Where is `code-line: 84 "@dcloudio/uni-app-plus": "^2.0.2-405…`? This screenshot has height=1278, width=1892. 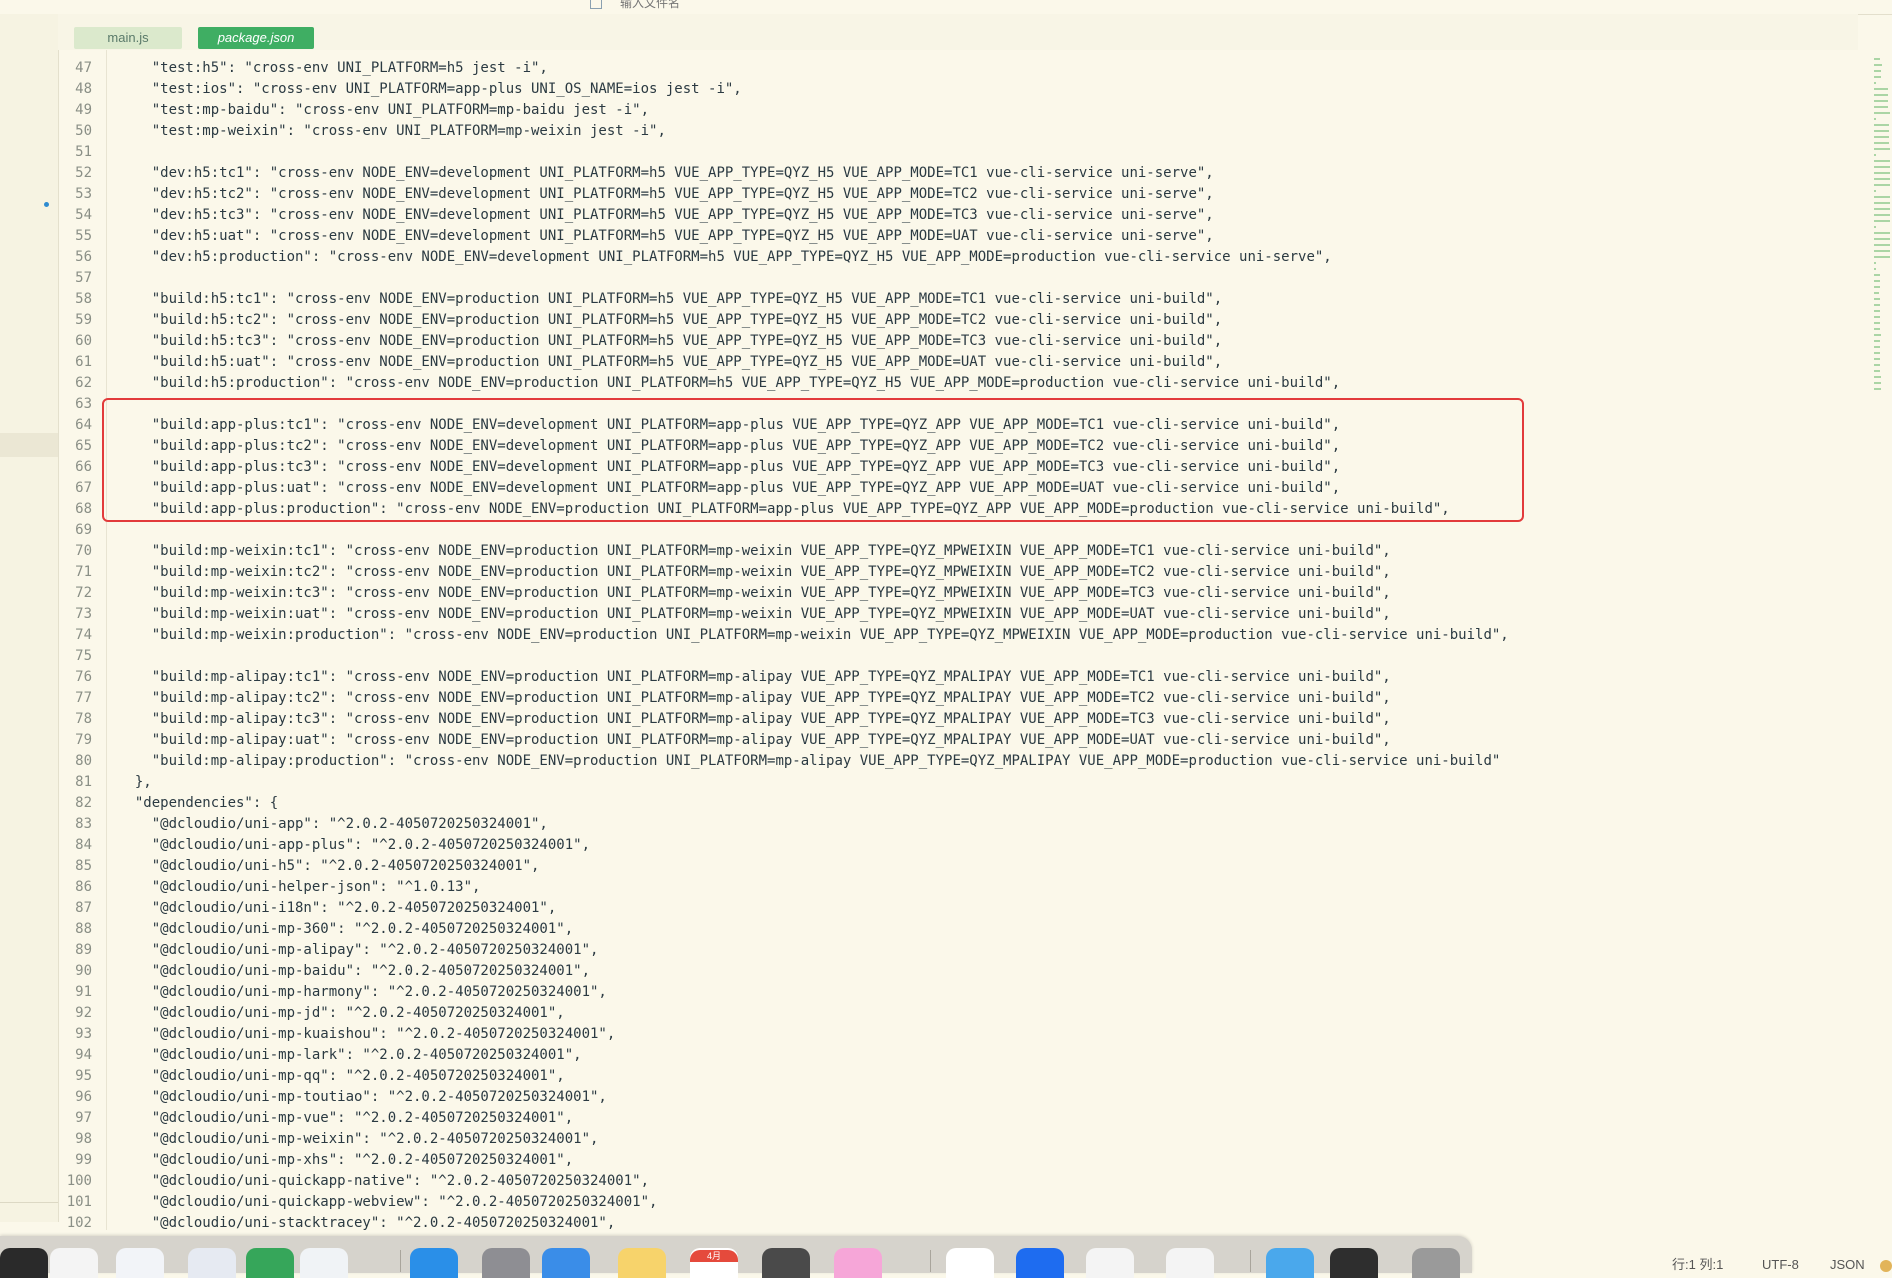 code-line: 84 "@dcloudio/uni-app-plus": "^2.0.2-405… is located at coordinates (324, 845).